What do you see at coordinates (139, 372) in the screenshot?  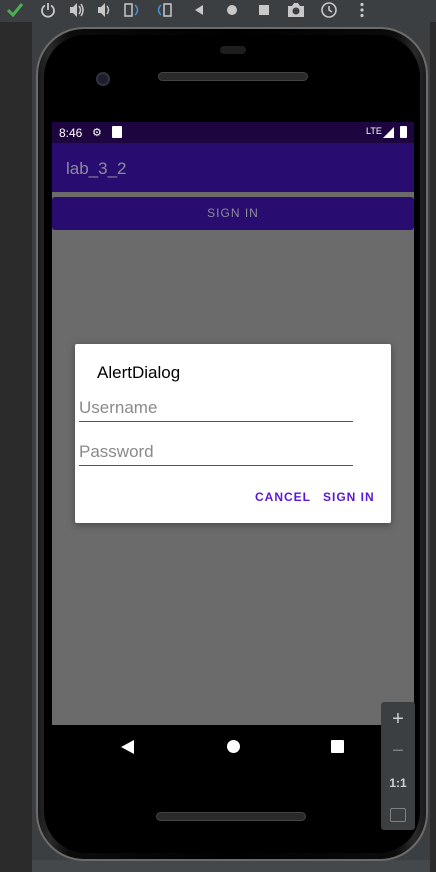 I see `dialog-title: AlertDialog` at bounding box center [139, 372].